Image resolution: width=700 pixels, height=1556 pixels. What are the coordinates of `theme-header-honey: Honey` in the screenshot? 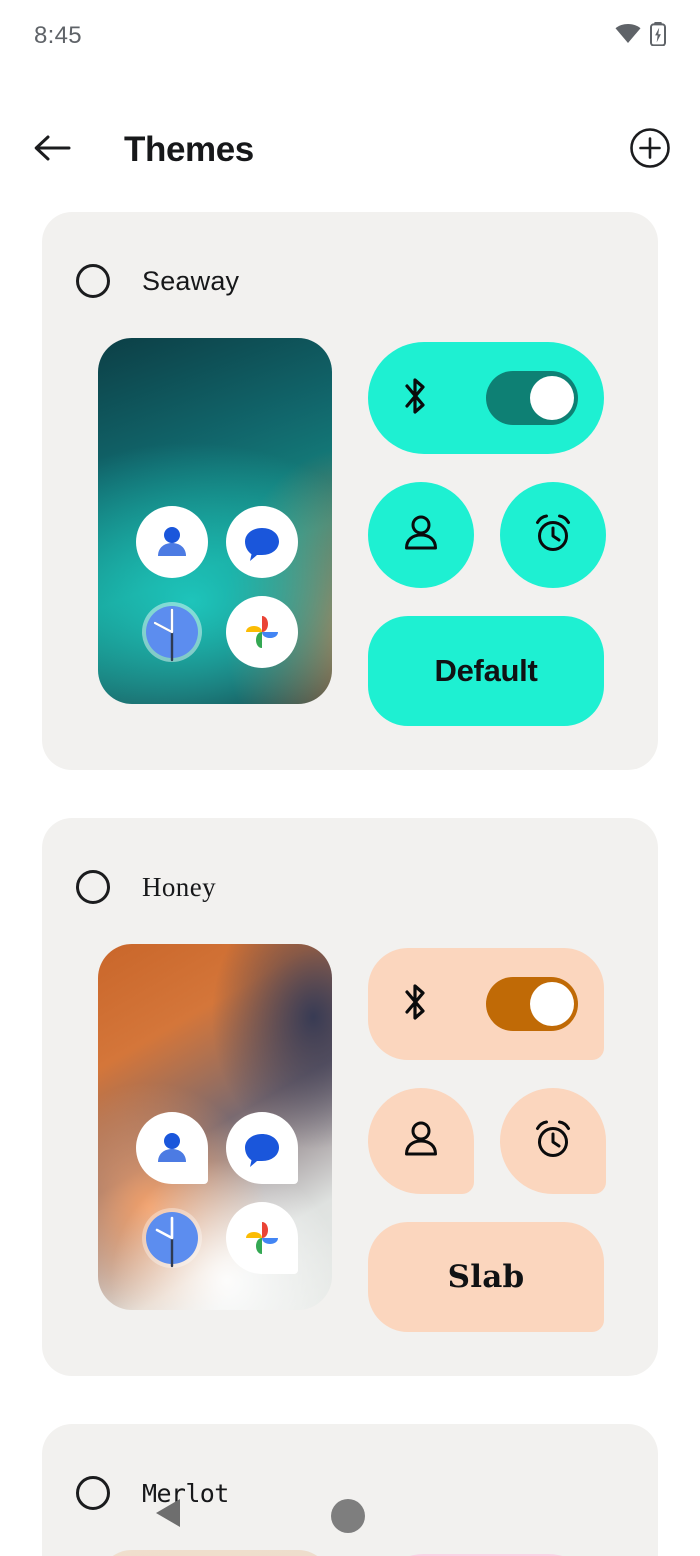 It's located at (350, 887).